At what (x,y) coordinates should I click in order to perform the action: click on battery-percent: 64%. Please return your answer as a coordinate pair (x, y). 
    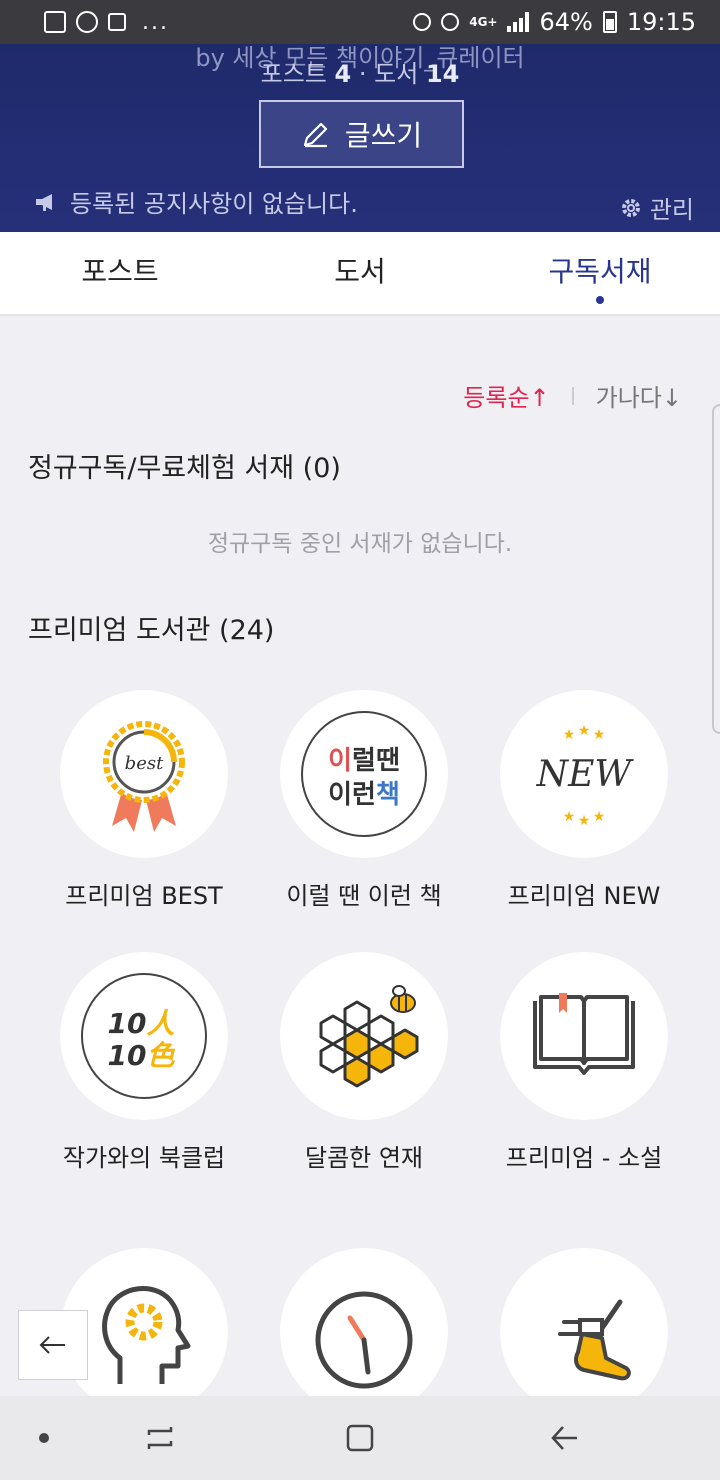
    Looking at the image, I should click on (566, 22).